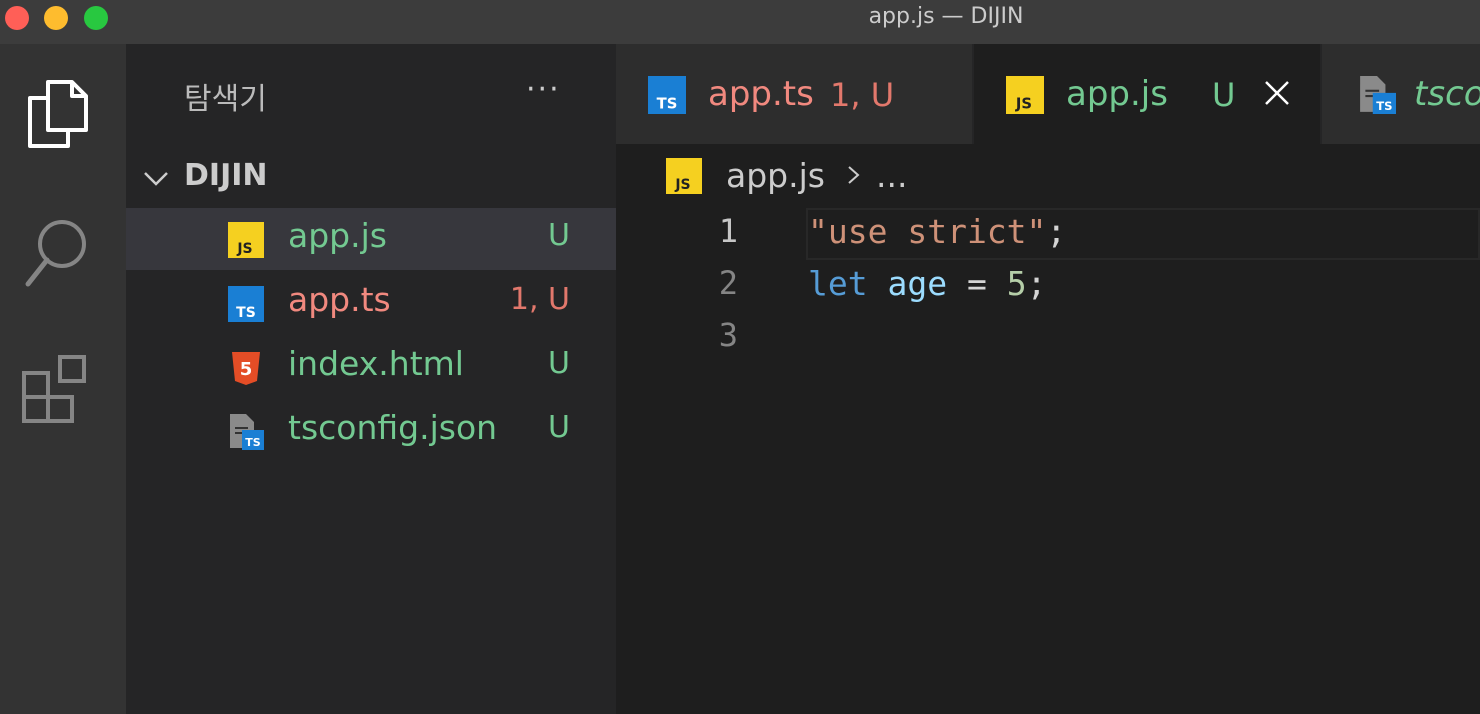 This screenshot has height=714, width=1480. Describe the element at coordinates (1277, 93) in the screenshot. I see `close-icon` at that location.